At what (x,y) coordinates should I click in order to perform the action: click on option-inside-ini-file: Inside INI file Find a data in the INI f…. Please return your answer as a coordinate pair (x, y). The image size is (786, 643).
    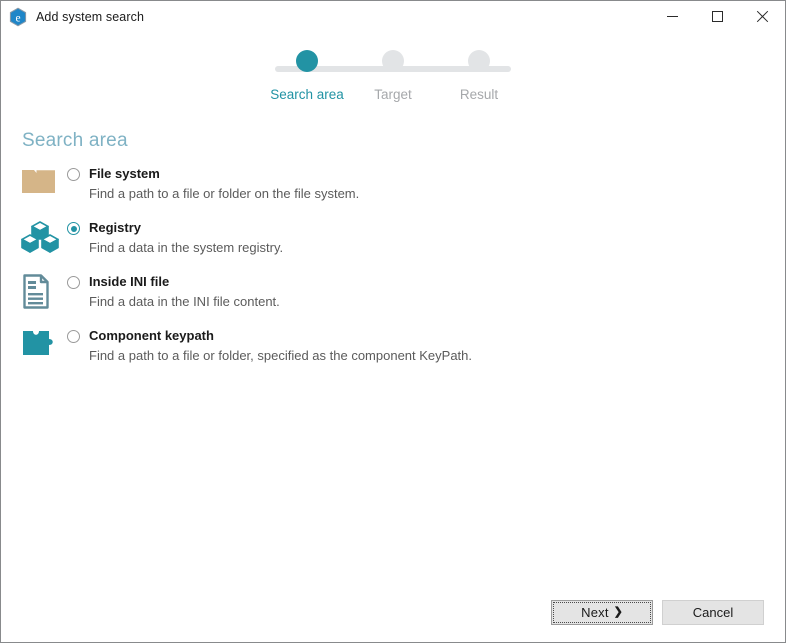
    Looking at the image, I should click on (403, 294).